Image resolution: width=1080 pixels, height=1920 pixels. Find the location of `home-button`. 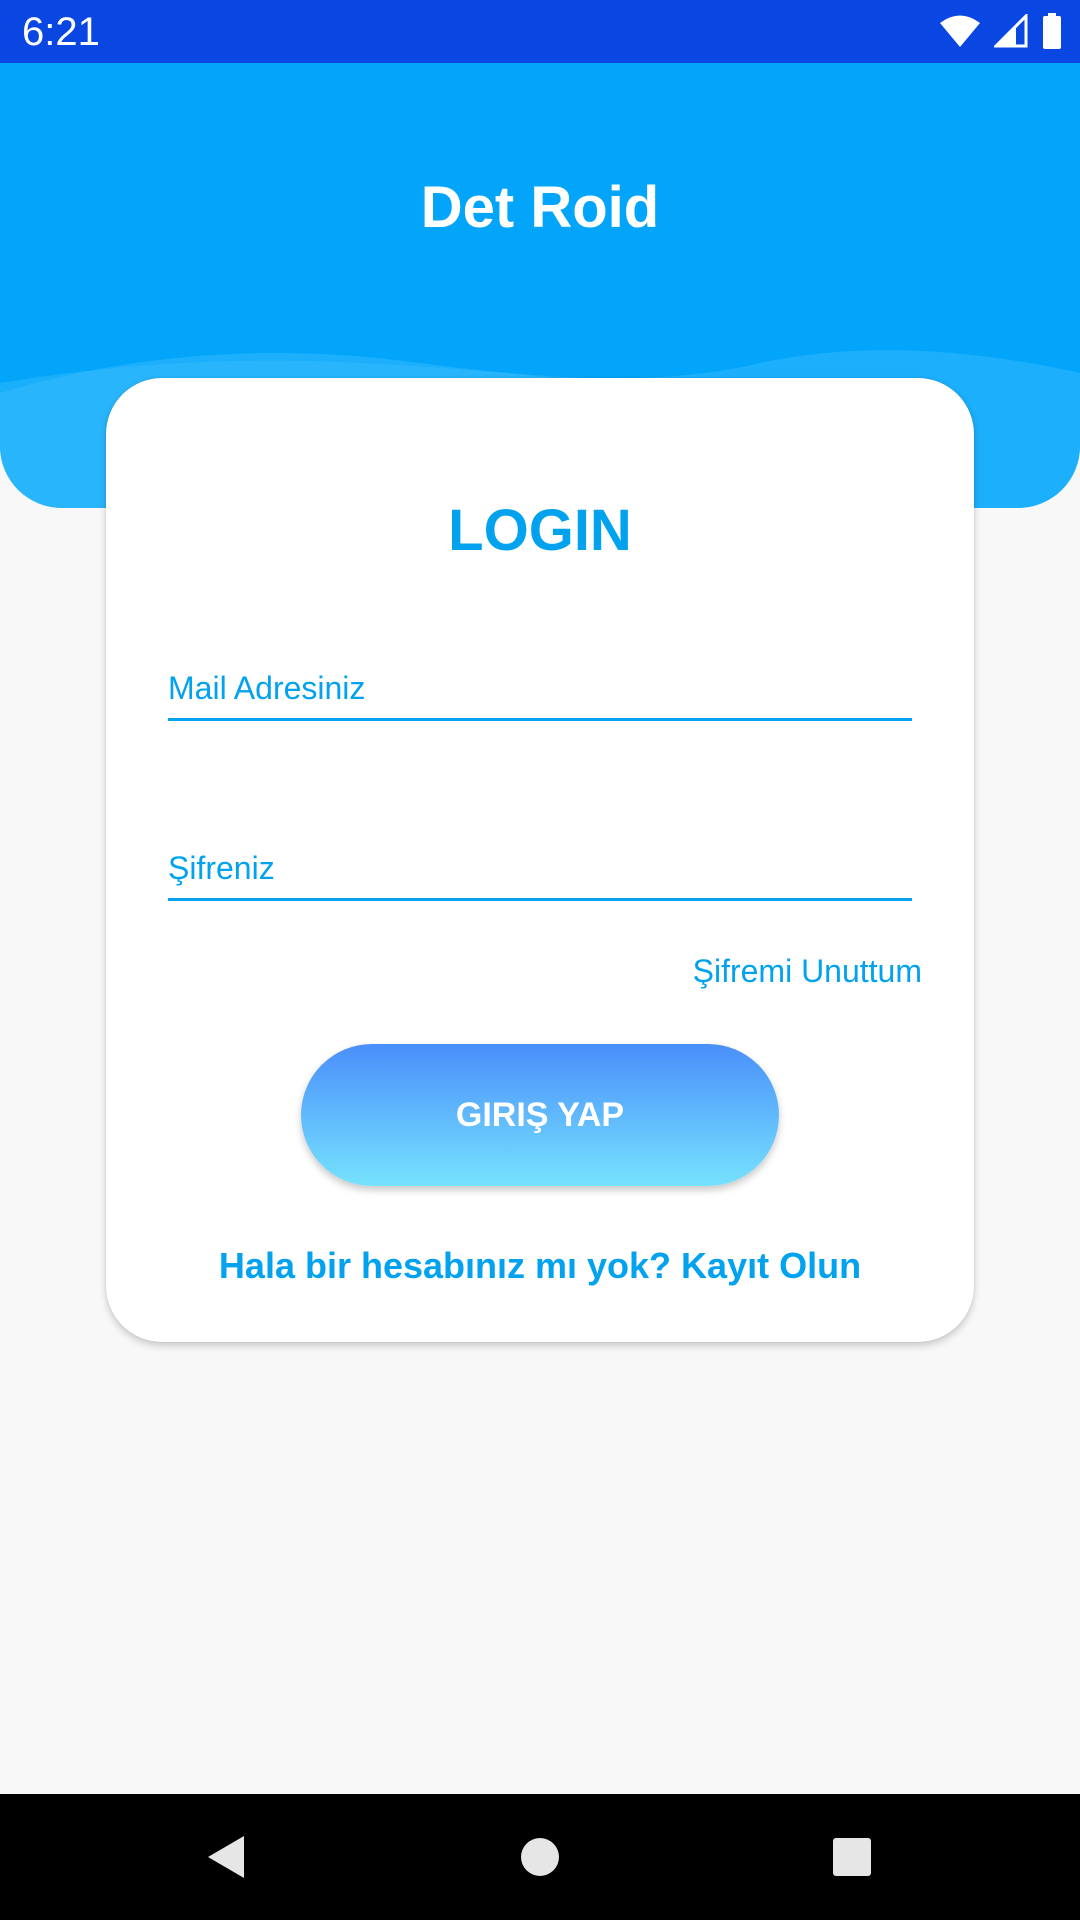

home-button is located at coordinates (540, 1857).